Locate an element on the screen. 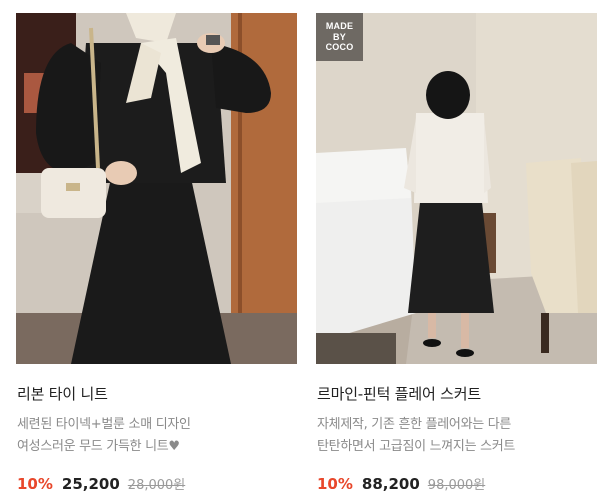 The width and height of the screenshot is (608, 497). product-description-line1: 세련된 타이넥+벌룬 소매 디자인 is located at coordinates (104, 424).